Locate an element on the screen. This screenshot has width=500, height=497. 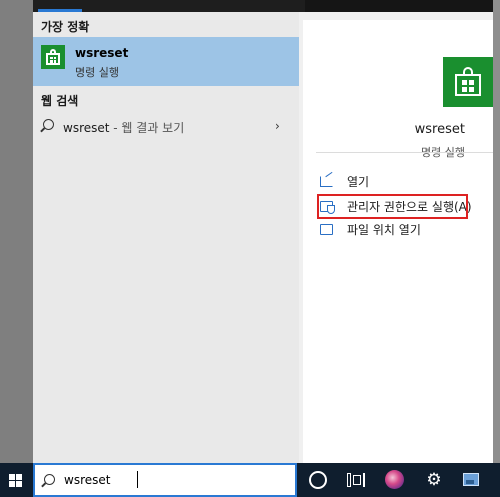
details-title: wsreset is located at coordinates (439, 129).